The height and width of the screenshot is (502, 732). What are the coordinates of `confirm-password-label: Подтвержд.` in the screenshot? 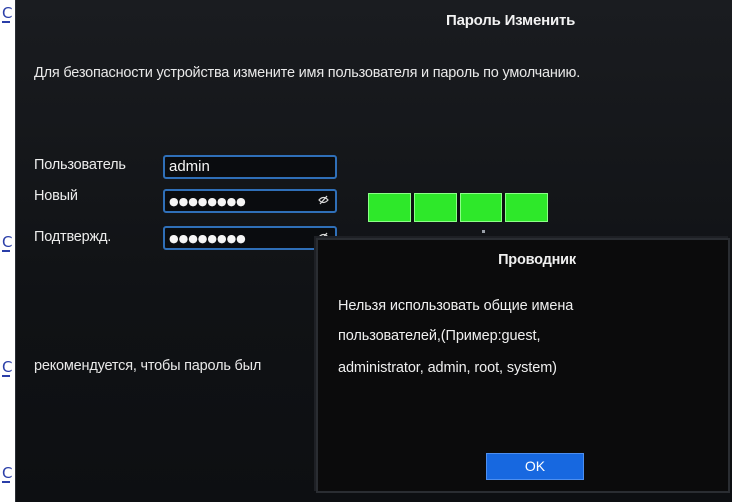 It's located at (73, 237).